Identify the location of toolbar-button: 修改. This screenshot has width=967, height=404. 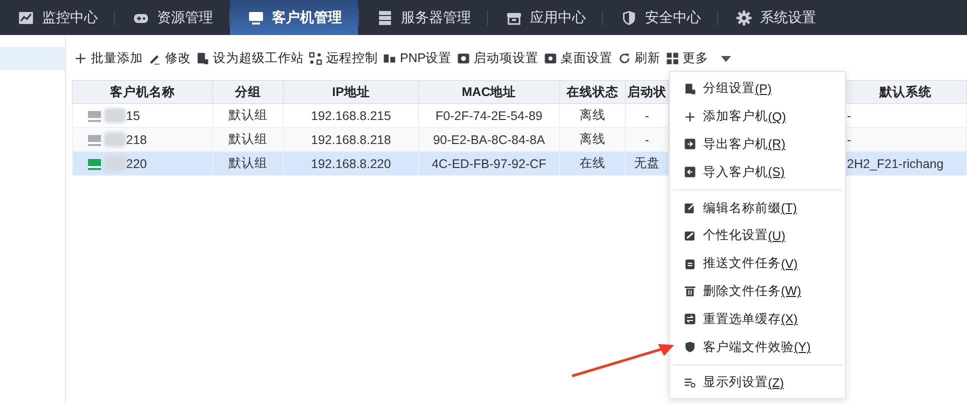
(170, 59).